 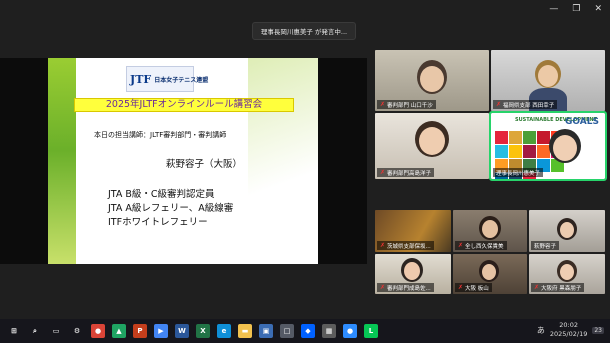 I want to click on participant-tile: ✗ 大阪 板山, so click(x=490, y=274).